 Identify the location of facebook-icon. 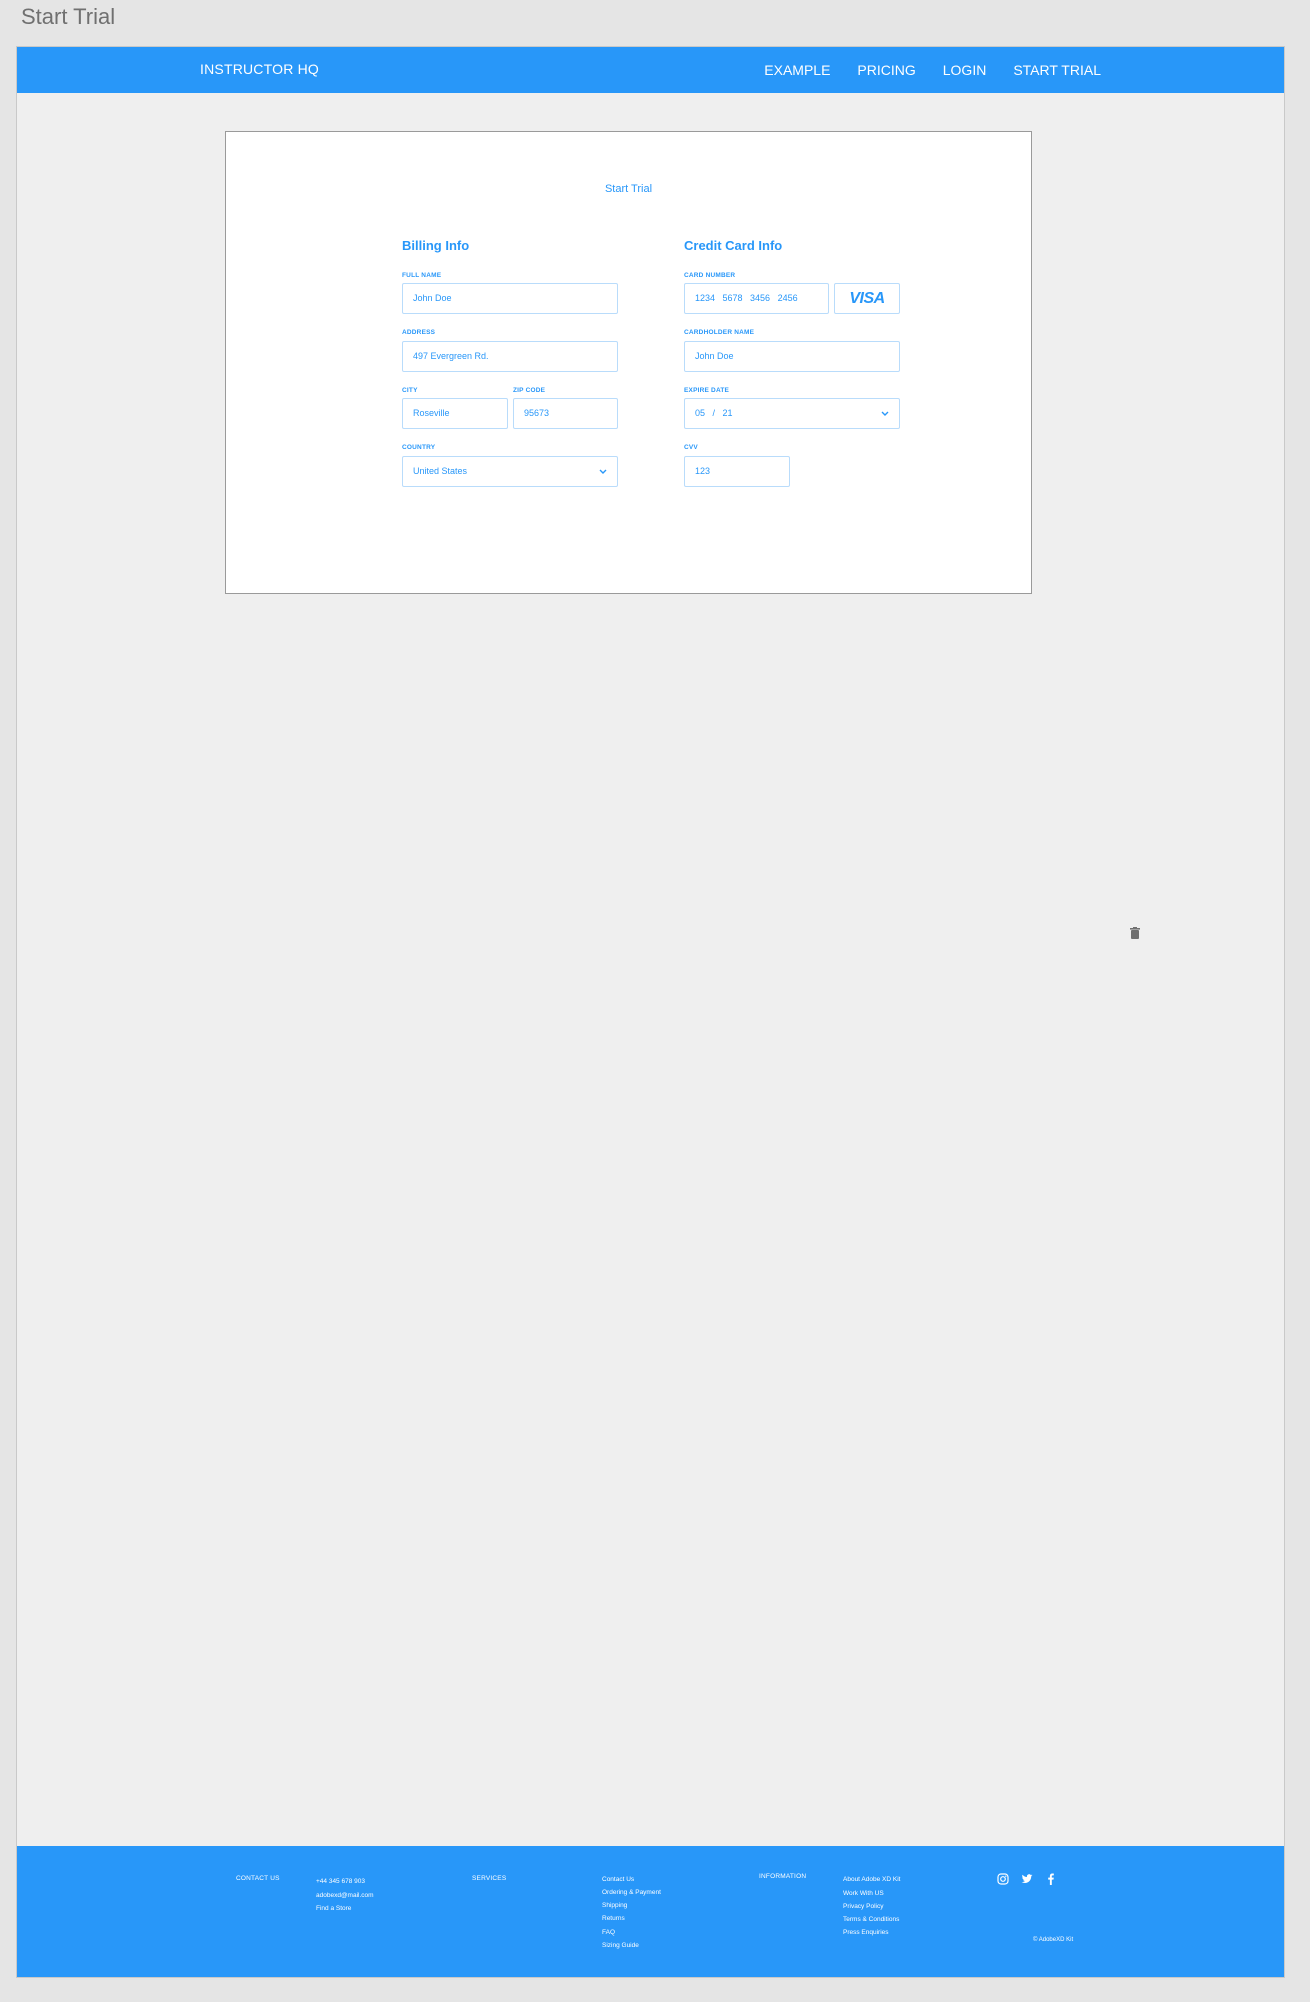
(1051, 1878).